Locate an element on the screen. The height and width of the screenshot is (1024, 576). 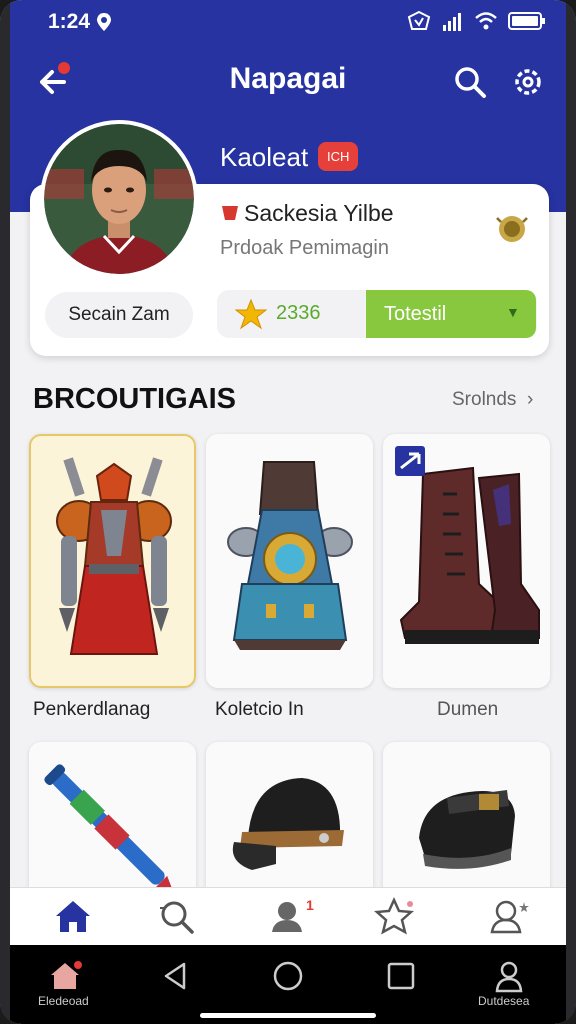
arrow-icon is located at coordinates (410, 461).